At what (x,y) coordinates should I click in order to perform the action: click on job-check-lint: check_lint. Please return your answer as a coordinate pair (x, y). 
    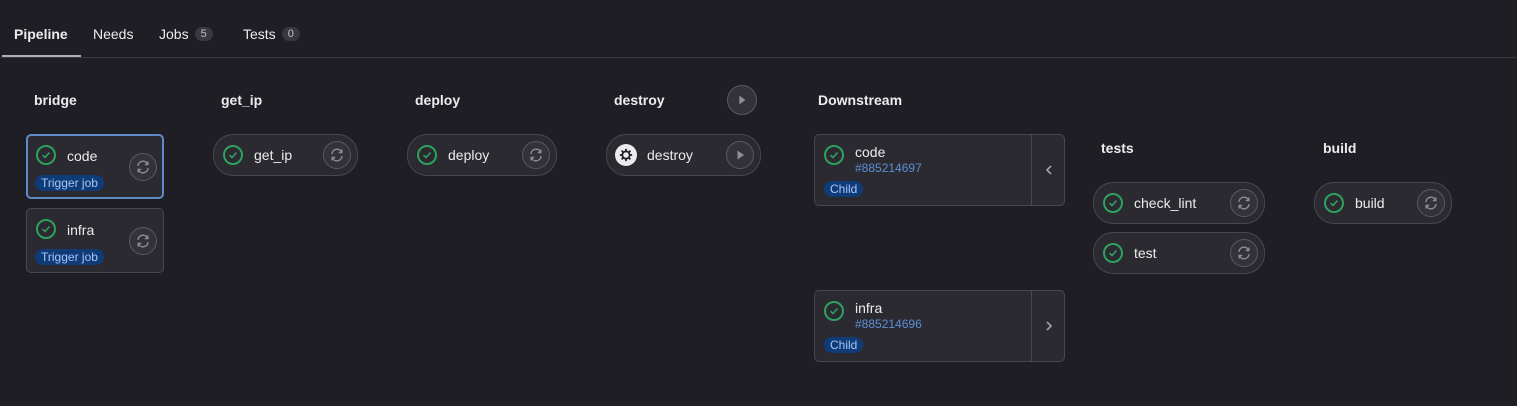
    Looking at the image, I should click on (1179, 203).